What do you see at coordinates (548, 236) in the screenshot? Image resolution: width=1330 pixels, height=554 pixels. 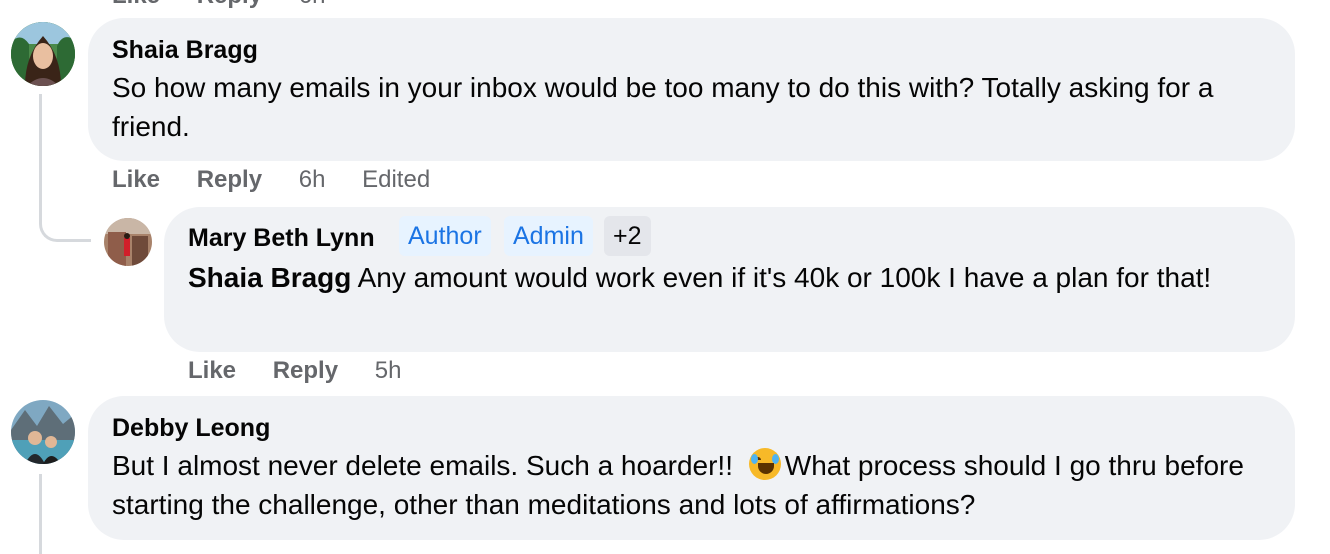 I see `admin-badge: Admin` at bounding box center [548, 236].